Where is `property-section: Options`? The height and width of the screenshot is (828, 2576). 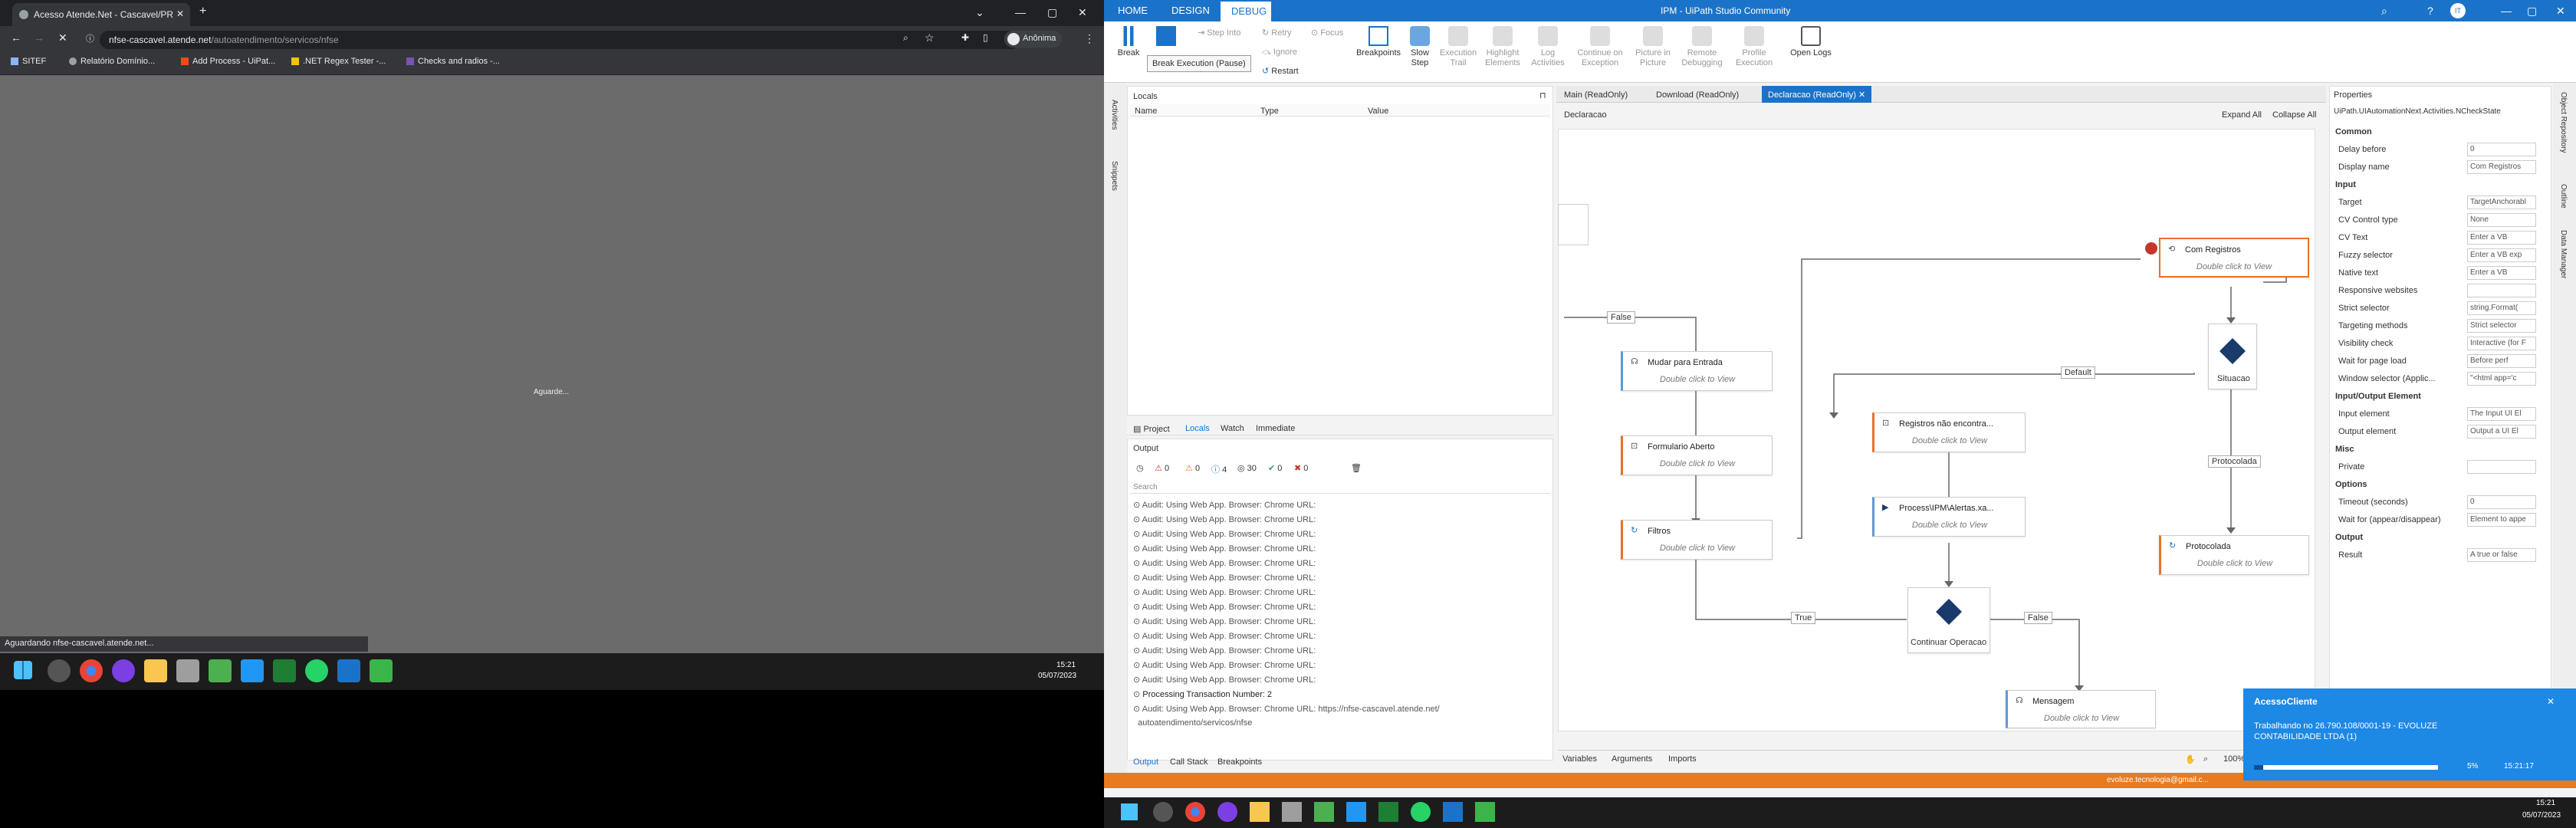 property-section: Options is located at coordinates (2351, 485).